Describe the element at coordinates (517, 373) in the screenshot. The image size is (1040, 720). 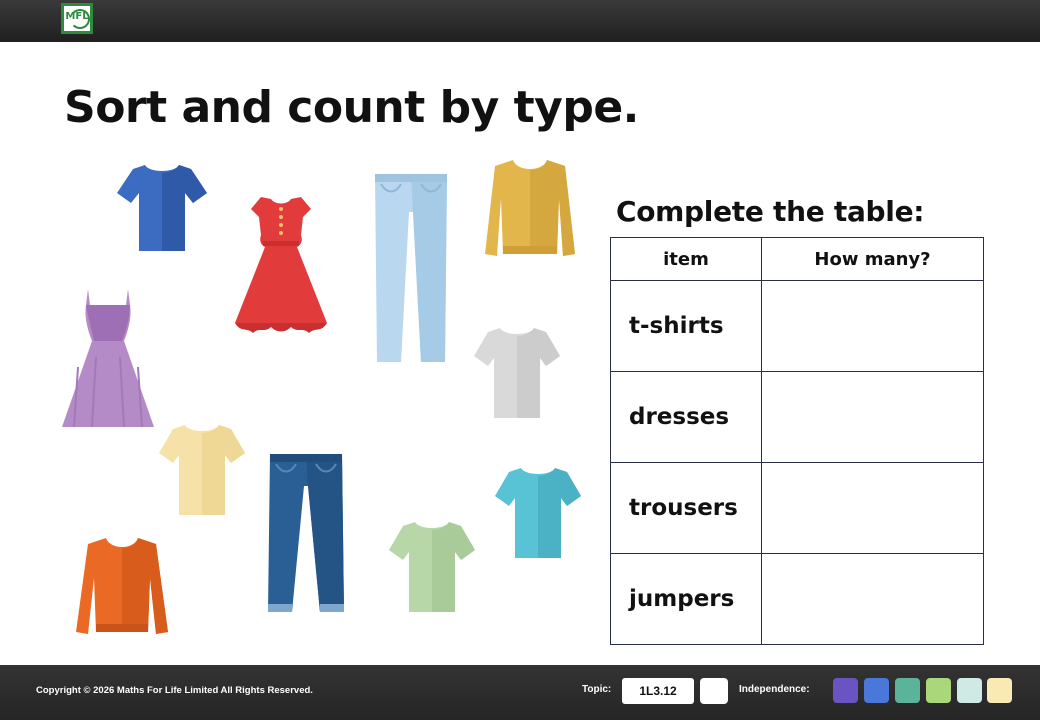
I see `garment-tshirt-grey` at that location.